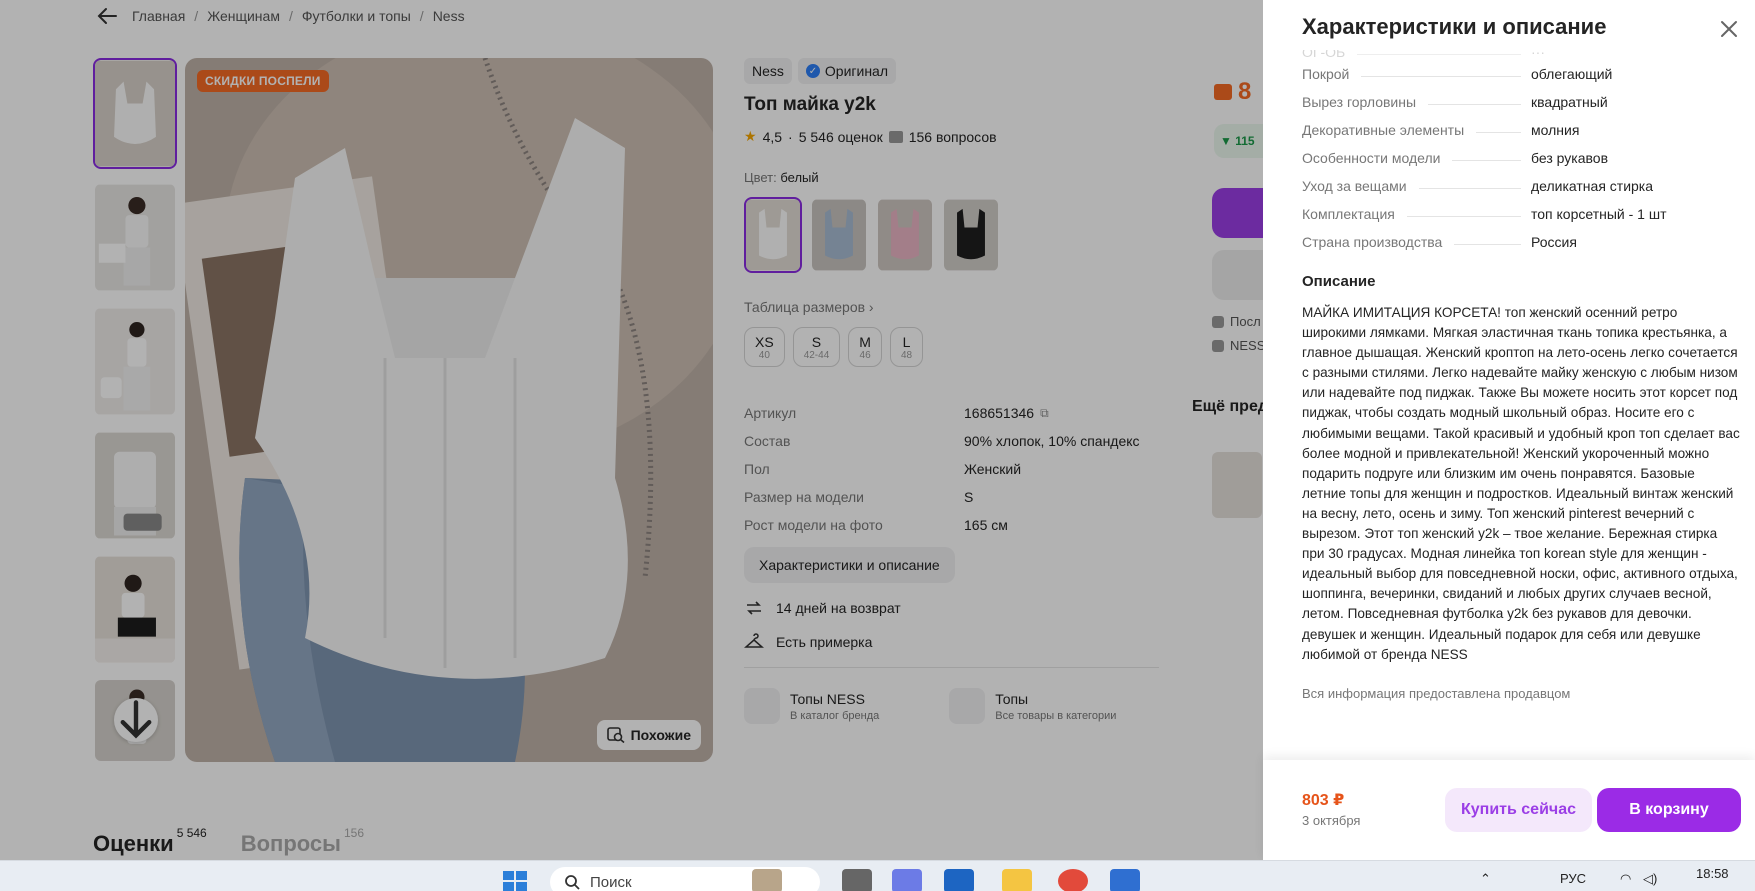 The width and height of the screenshot is (1755, 891). I want to click on char-row: Комплектация топ корсетный - 1 шт, so click(1484, 214).